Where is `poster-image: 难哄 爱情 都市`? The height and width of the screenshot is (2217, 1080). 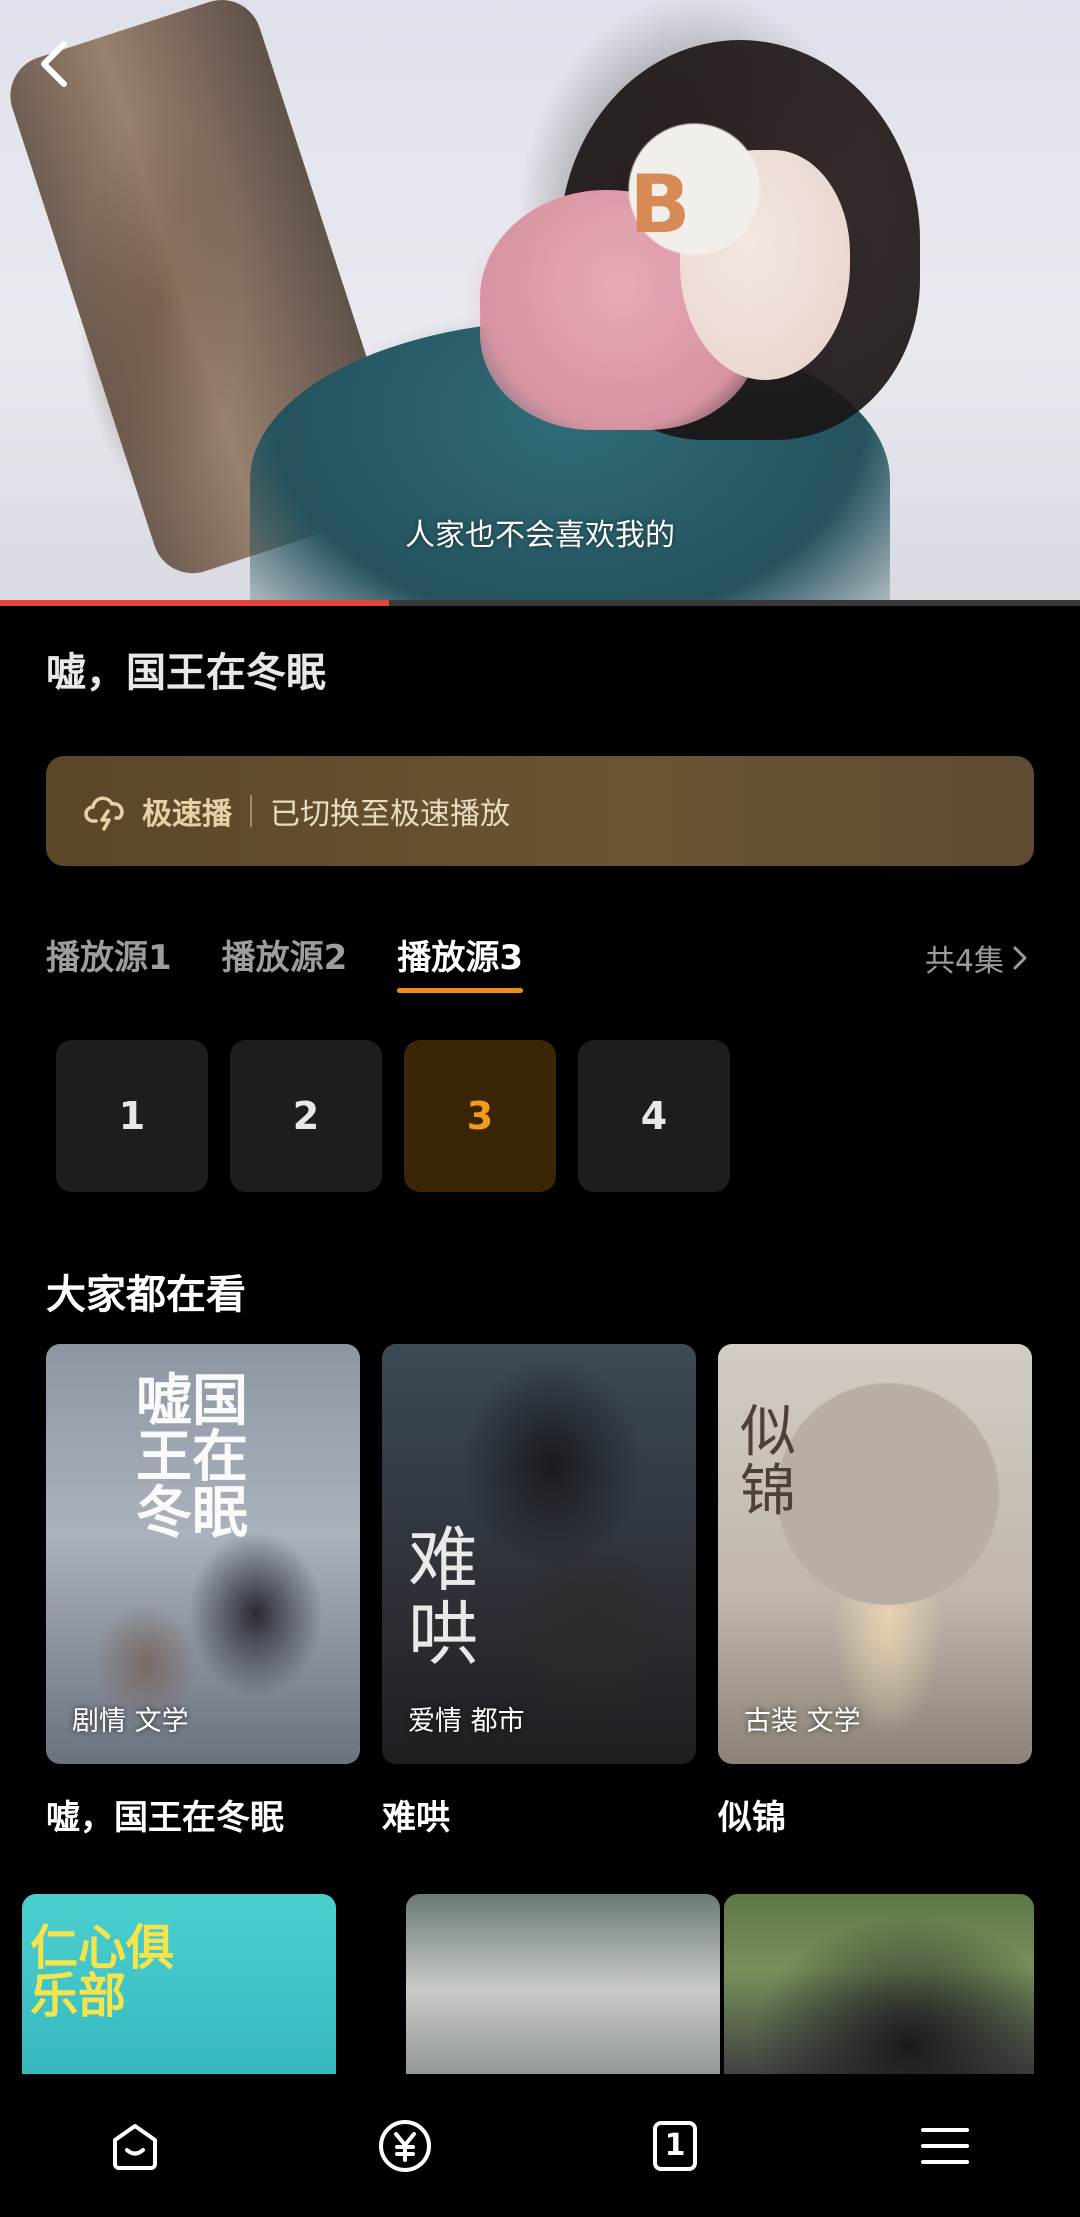 poster-image: 难哄 爱情 都市 is located at coordinates (539, 1554).